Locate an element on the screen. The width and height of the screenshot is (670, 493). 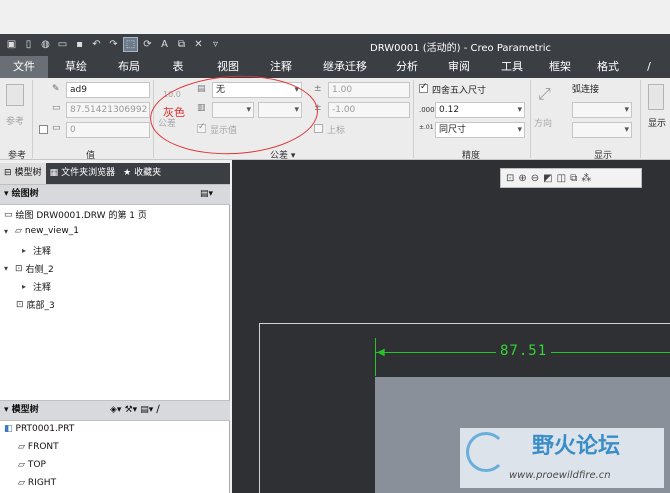
folder-icon: ▭ is located at coordinates (62, 44).